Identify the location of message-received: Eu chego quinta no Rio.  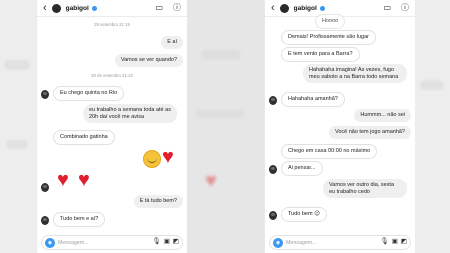
(89, 93).